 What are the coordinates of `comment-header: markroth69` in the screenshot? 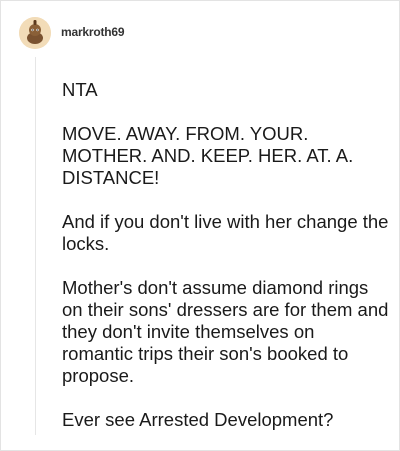 It's located at (72, 33).